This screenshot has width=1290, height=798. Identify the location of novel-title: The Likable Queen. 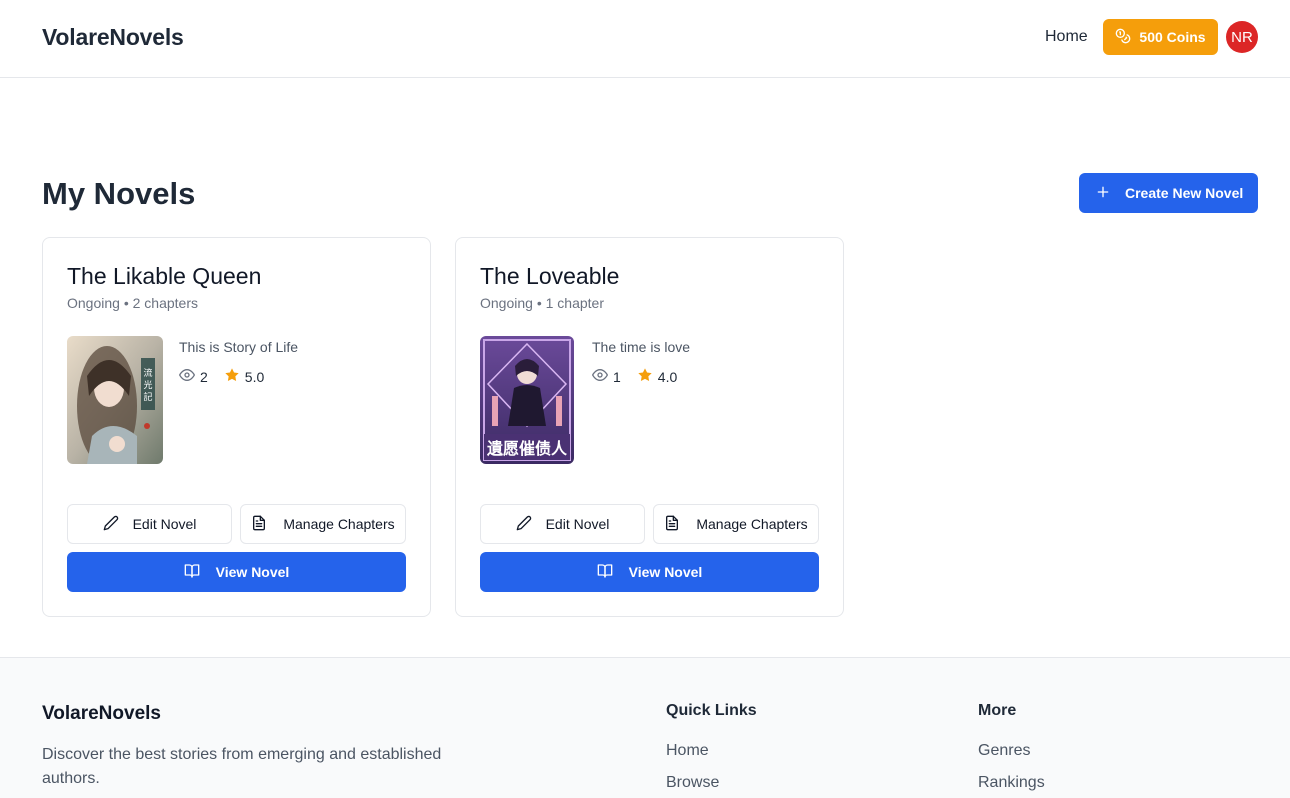
(164, 276).